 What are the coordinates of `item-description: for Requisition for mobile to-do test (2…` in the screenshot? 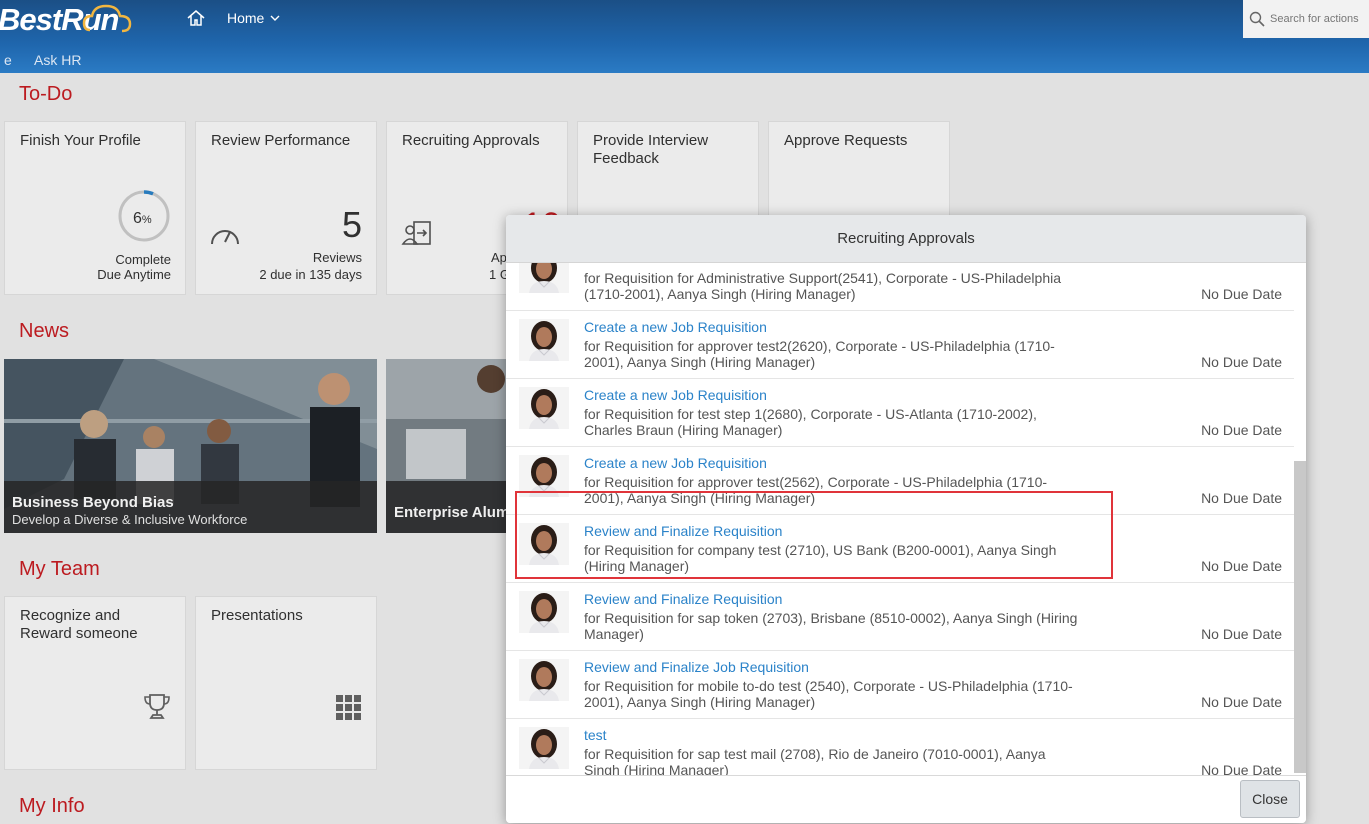 It's located at (828, 694).